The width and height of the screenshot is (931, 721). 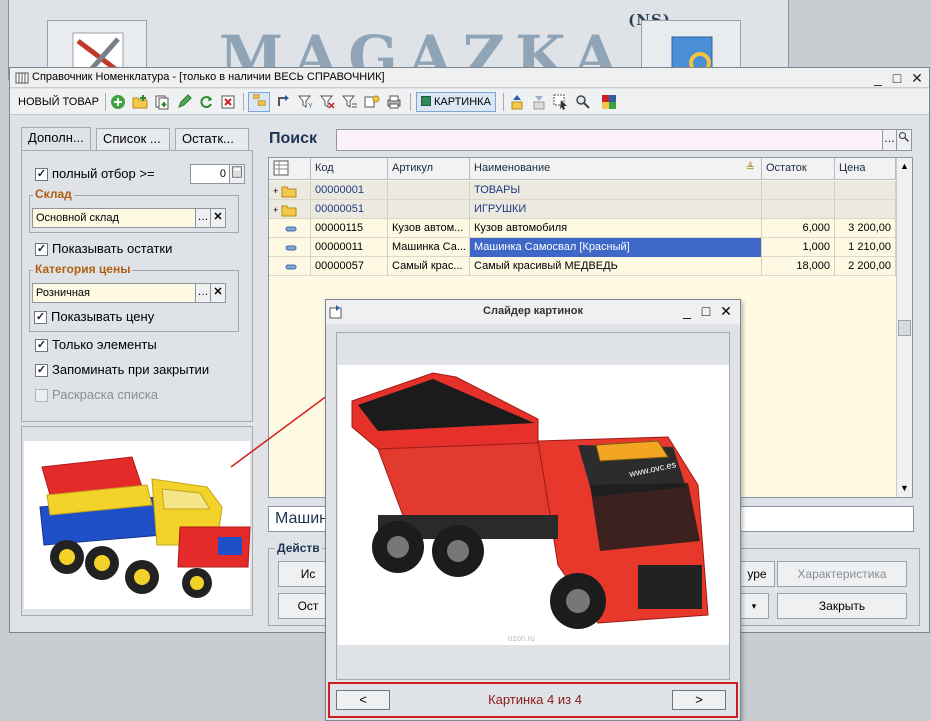 What do you see at coordinates (706, 311) in the screenshot?
I see `slider-maximize-button: □` at bounding box center [706, 311].